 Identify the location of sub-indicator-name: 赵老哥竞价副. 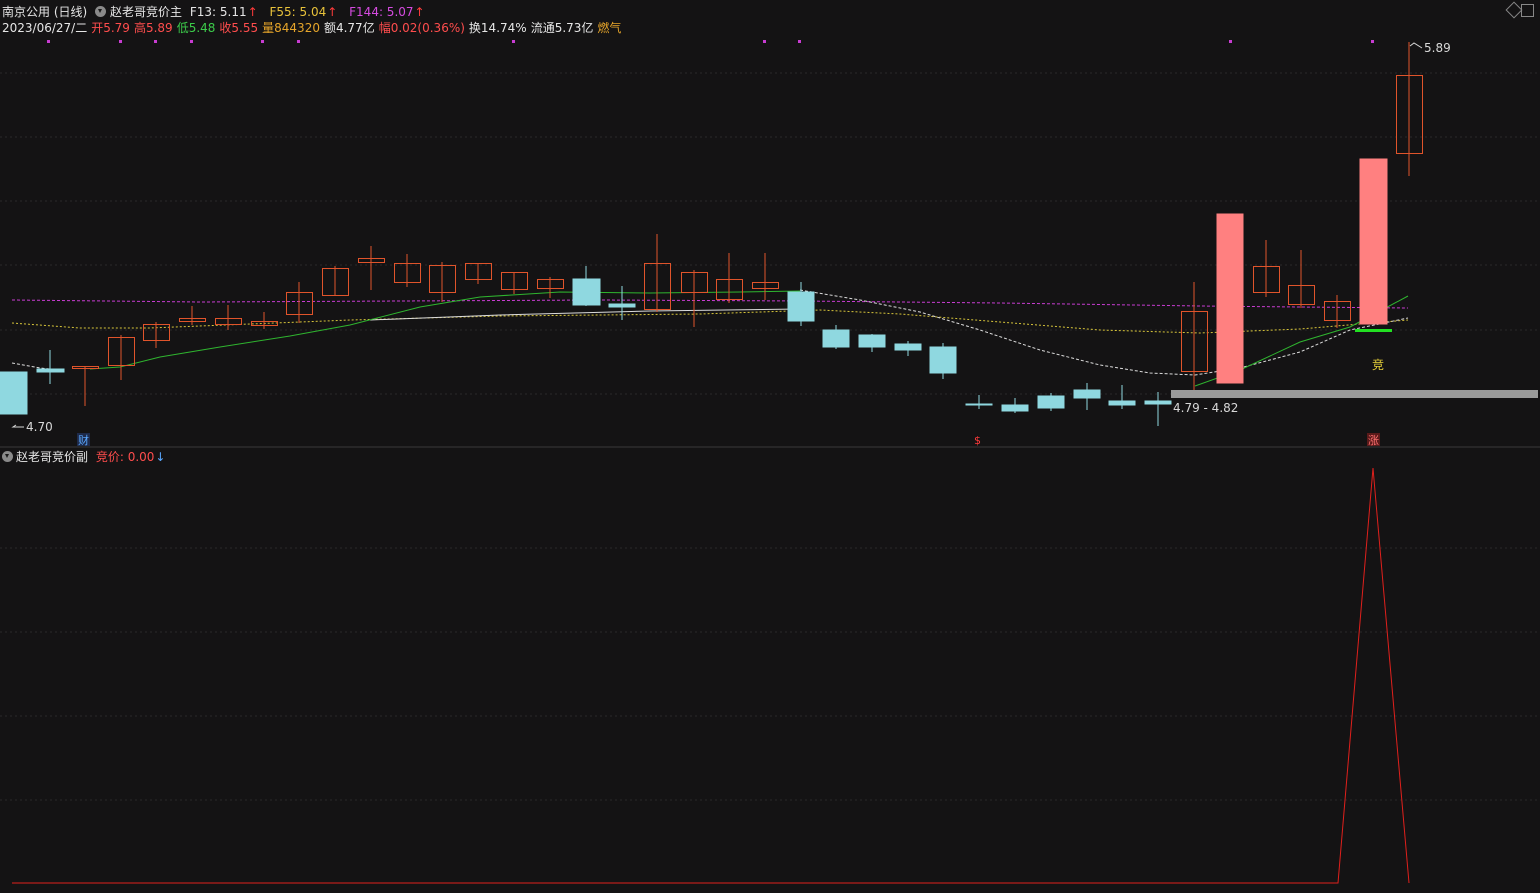
(52, 457).